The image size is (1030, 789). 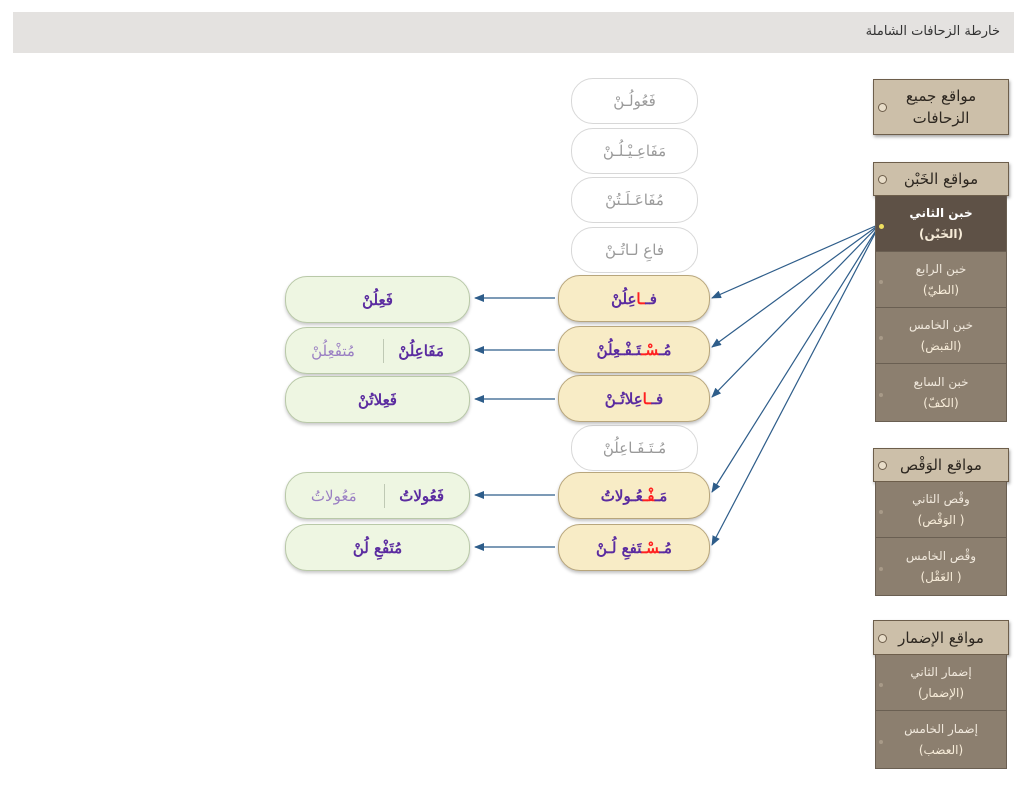 I want to click on khabn-item-fourth: خبن الرابع (الطيّ), so click(x=941, y=280).